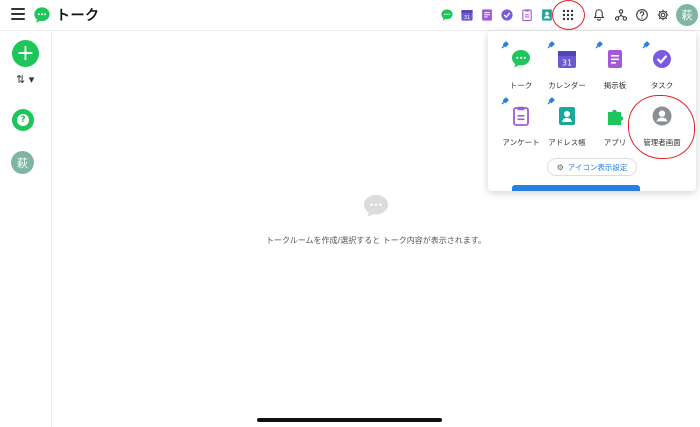 The height and width of the screenshot is (427, 700). Describe the element at coordinates (615, 85) in the screenshot. I see `app-label: 掲示板` at that location.